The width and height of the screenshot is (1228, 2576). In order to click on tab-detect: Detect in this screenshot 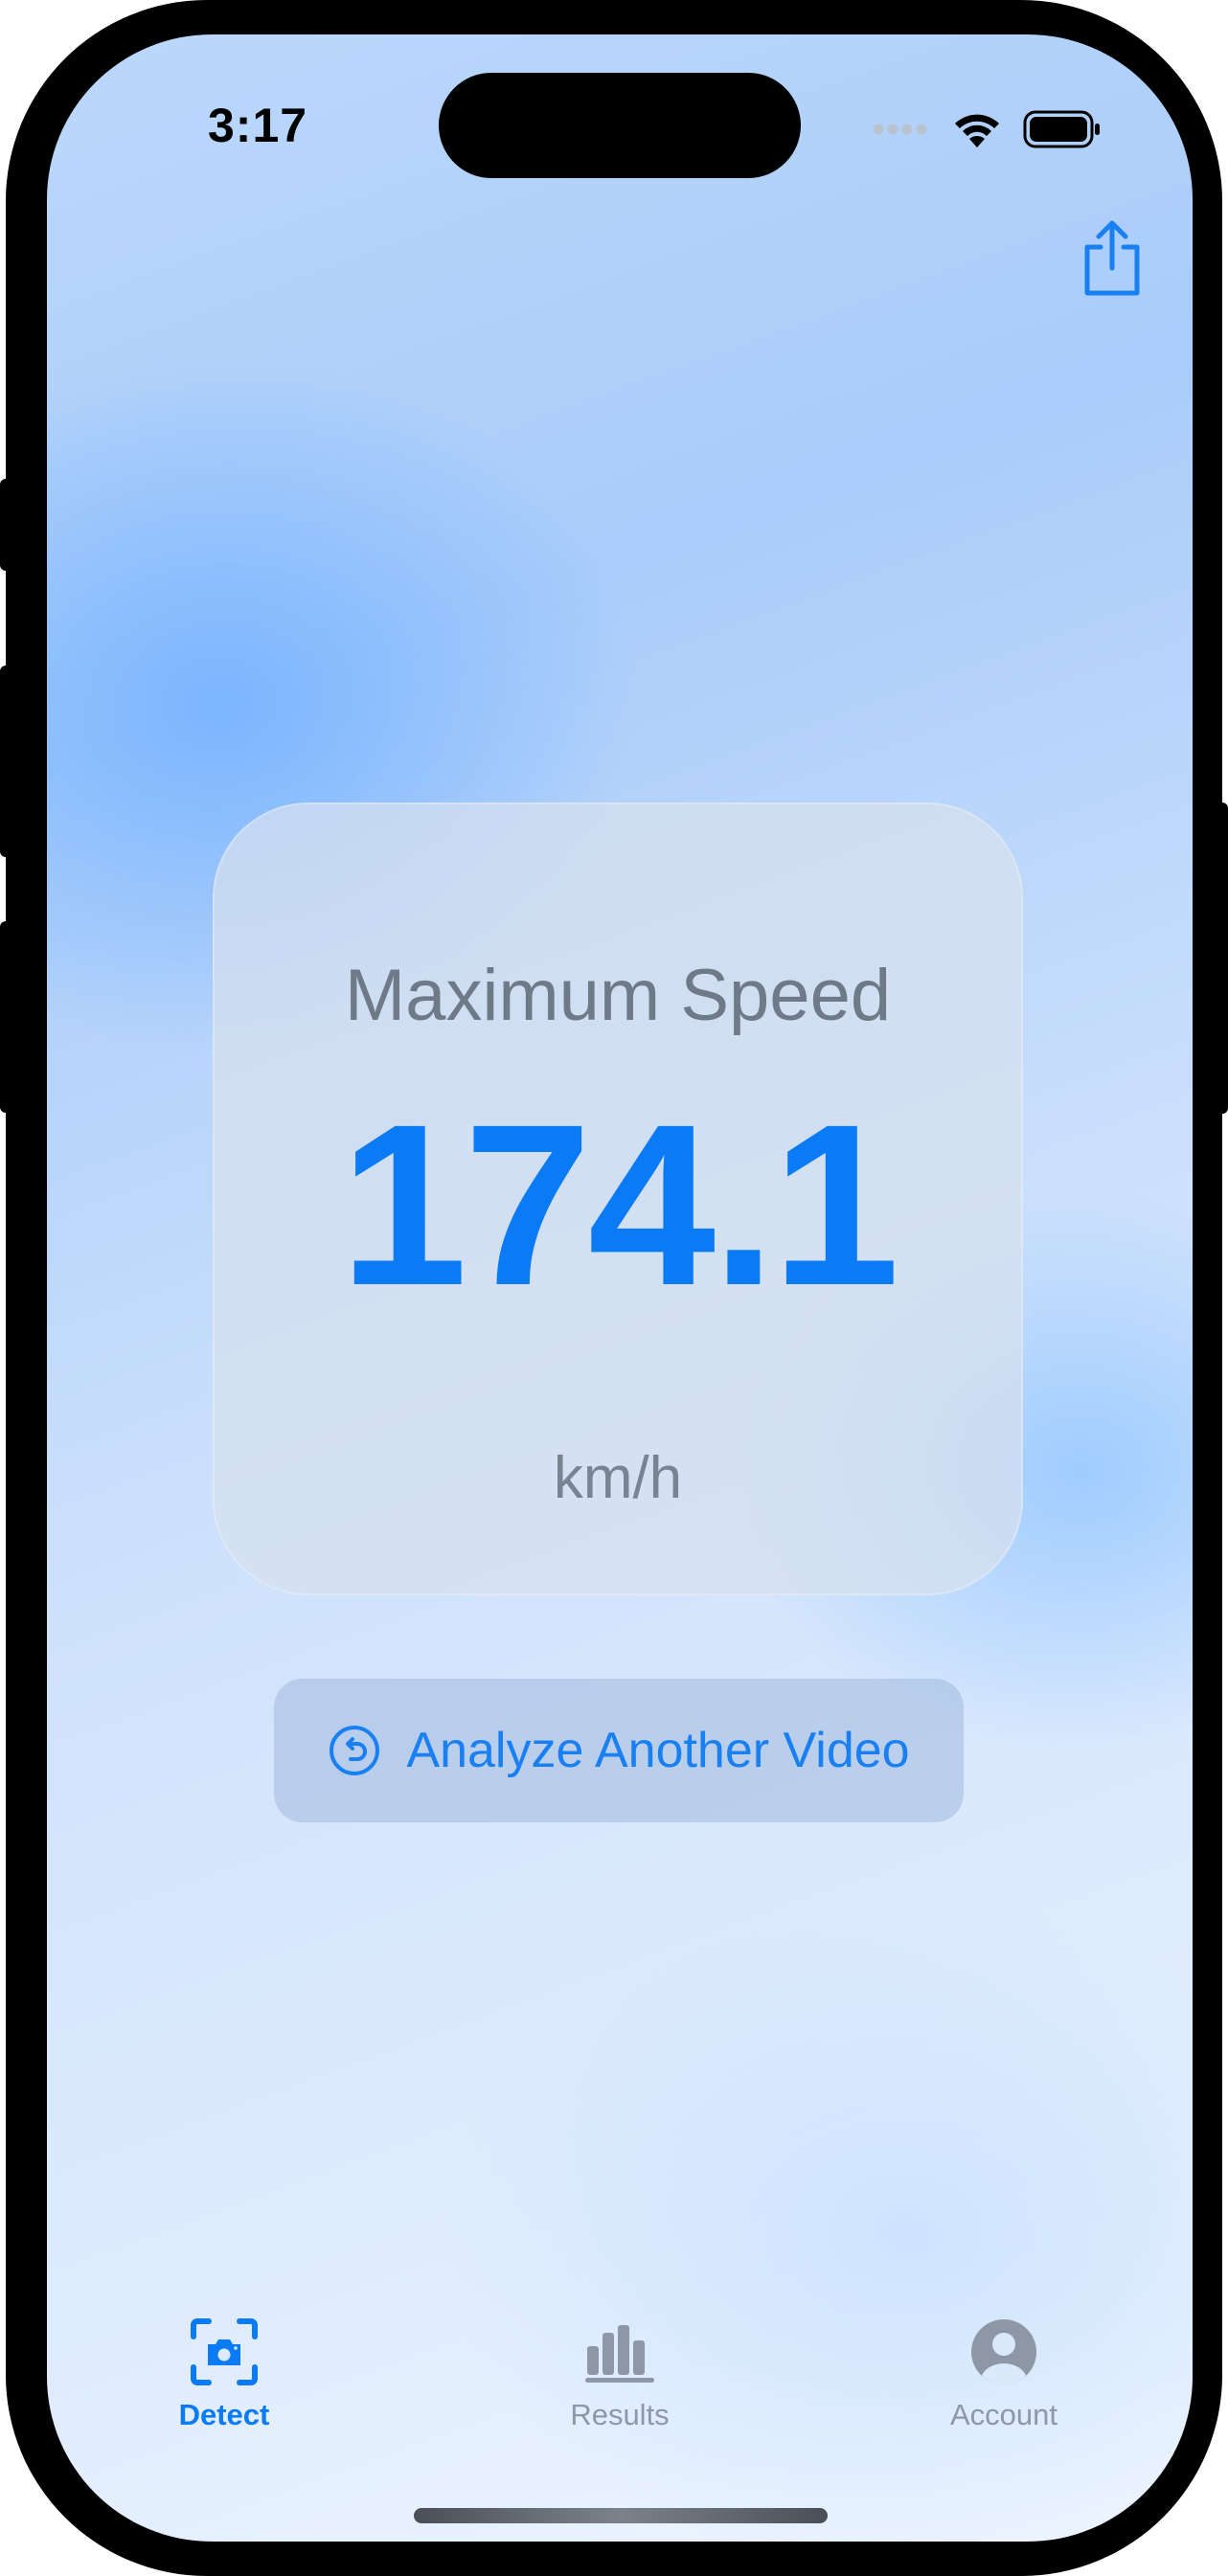, I will do `click(224, 2385)`.